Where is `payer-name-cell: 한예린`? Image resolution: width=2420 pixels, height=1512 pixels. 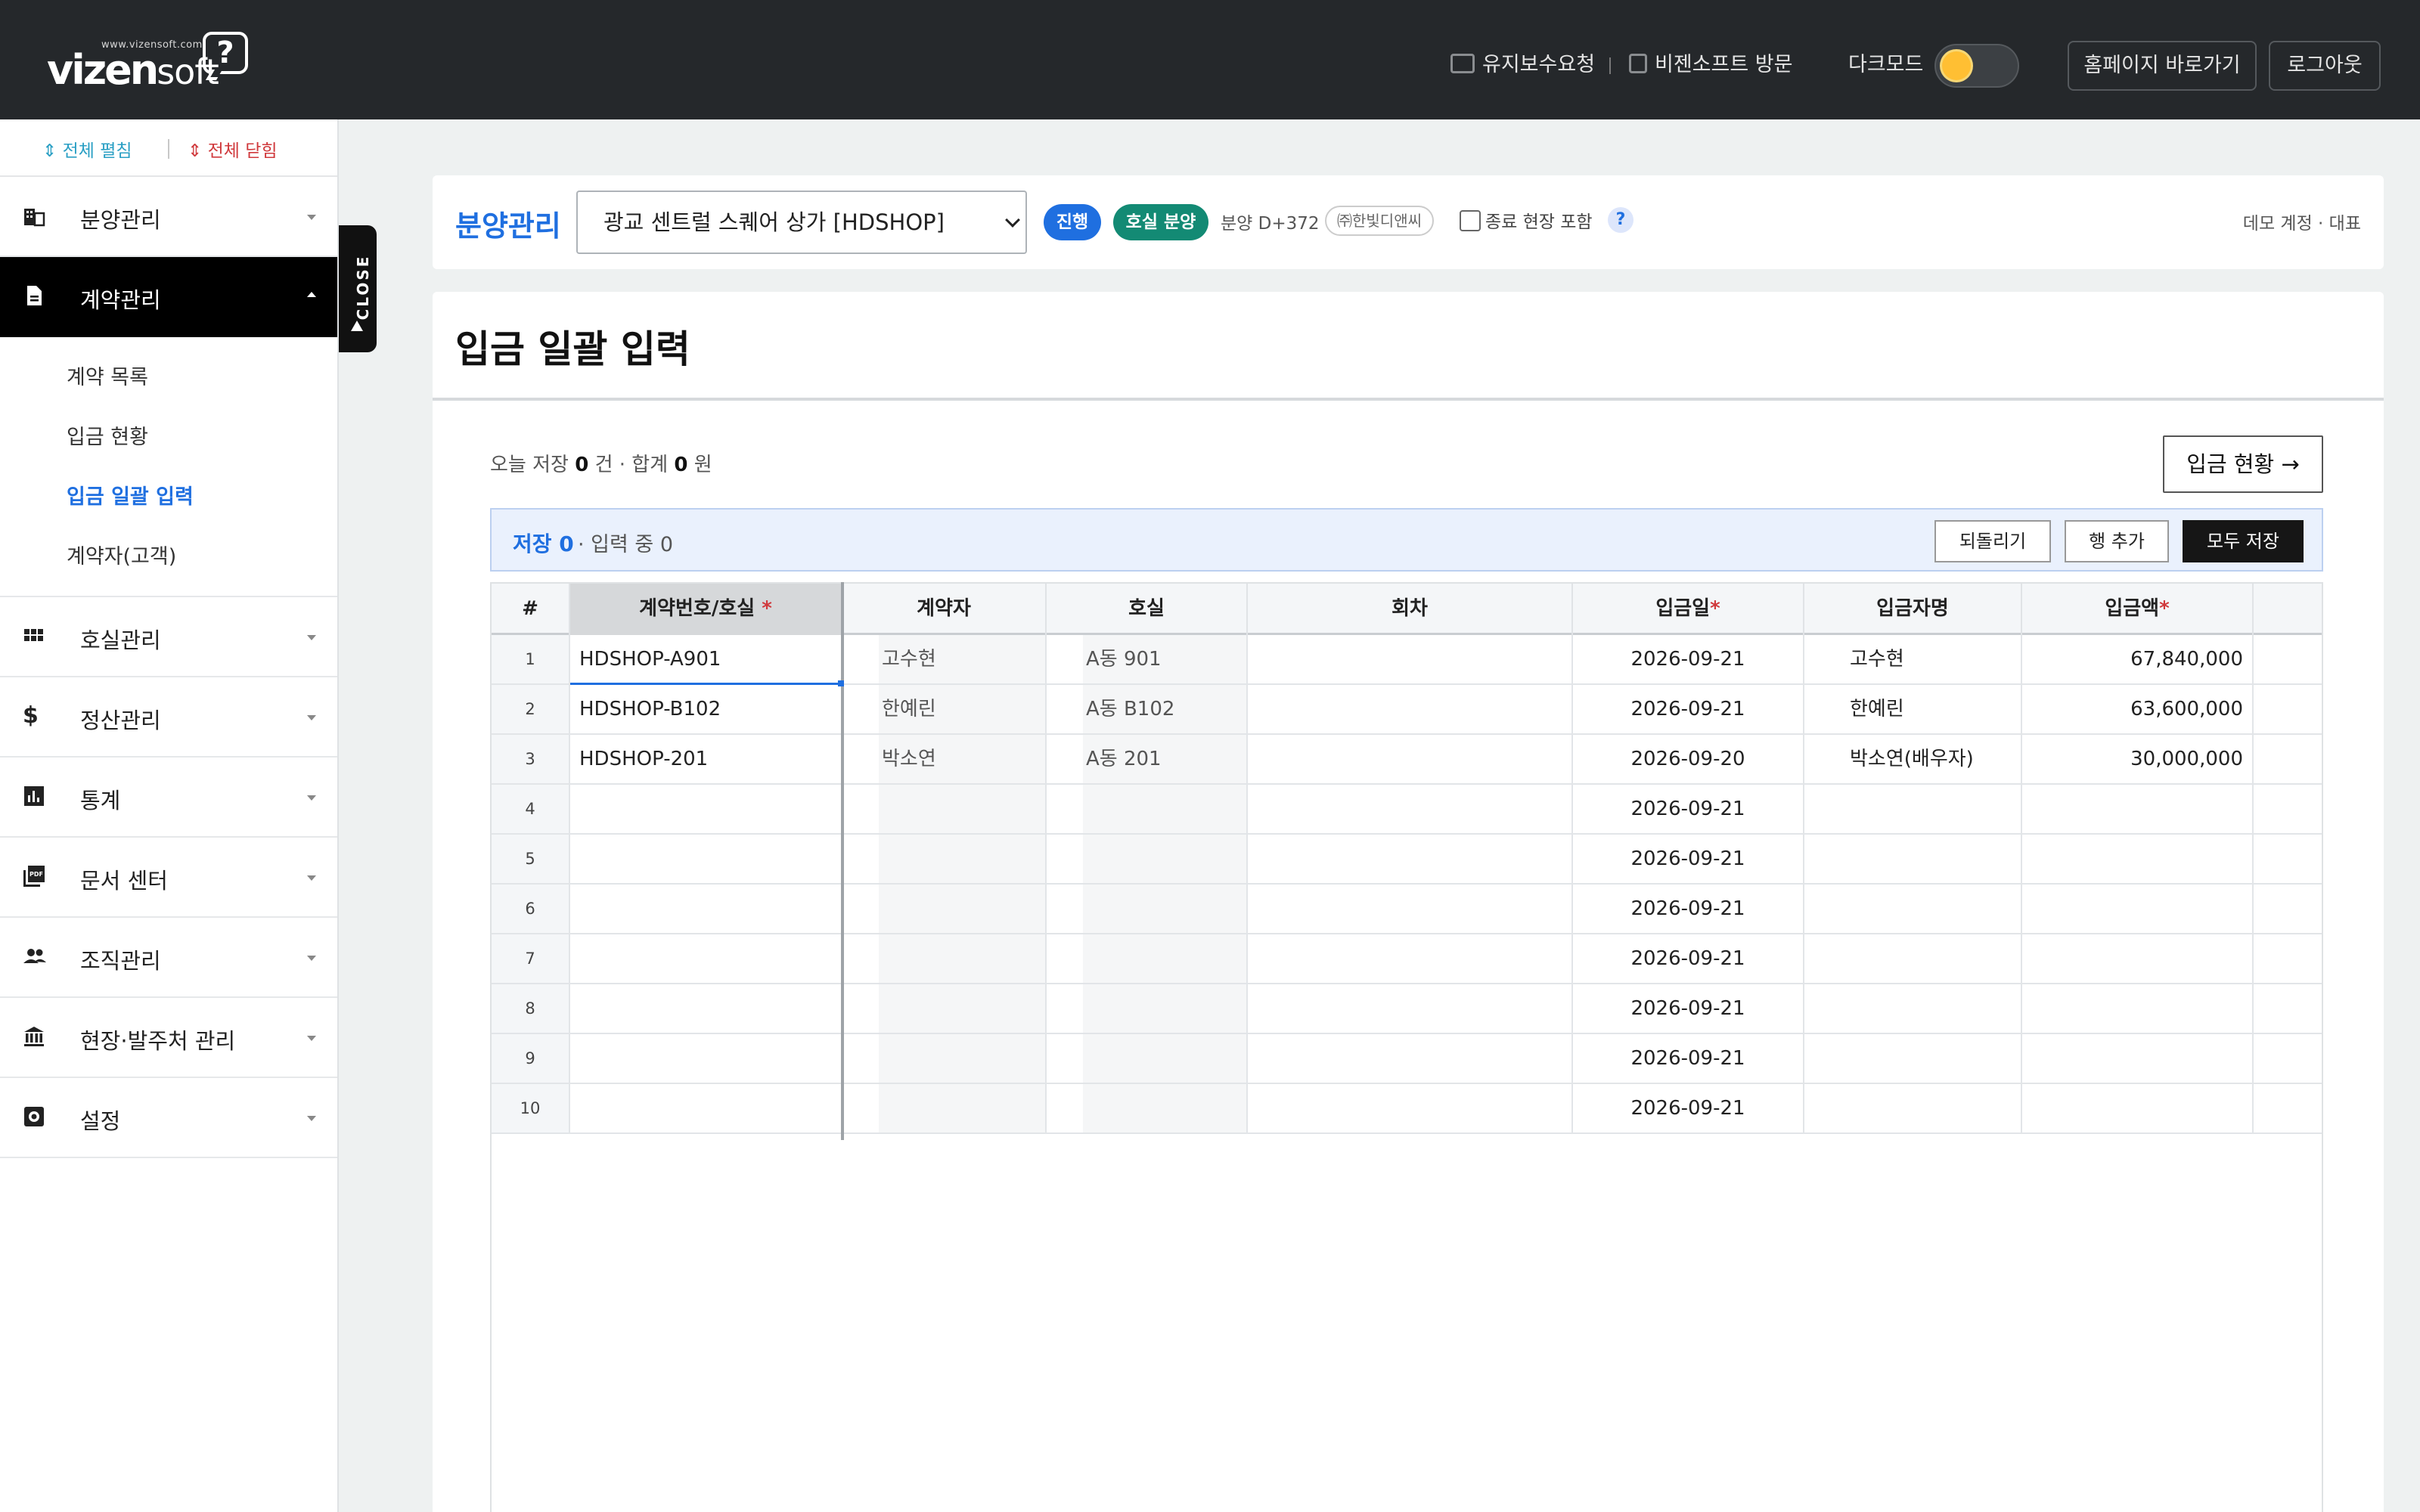
payer-name-cell: 한예린 is located at coordinates (1913, 709).